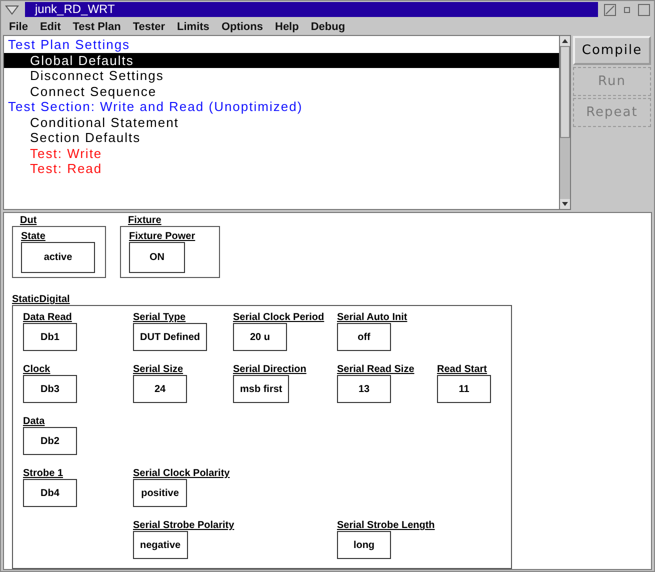 The width and height of the screenshot is (655, 572). I want to click on menu-item: Debug, so click(328, 26).